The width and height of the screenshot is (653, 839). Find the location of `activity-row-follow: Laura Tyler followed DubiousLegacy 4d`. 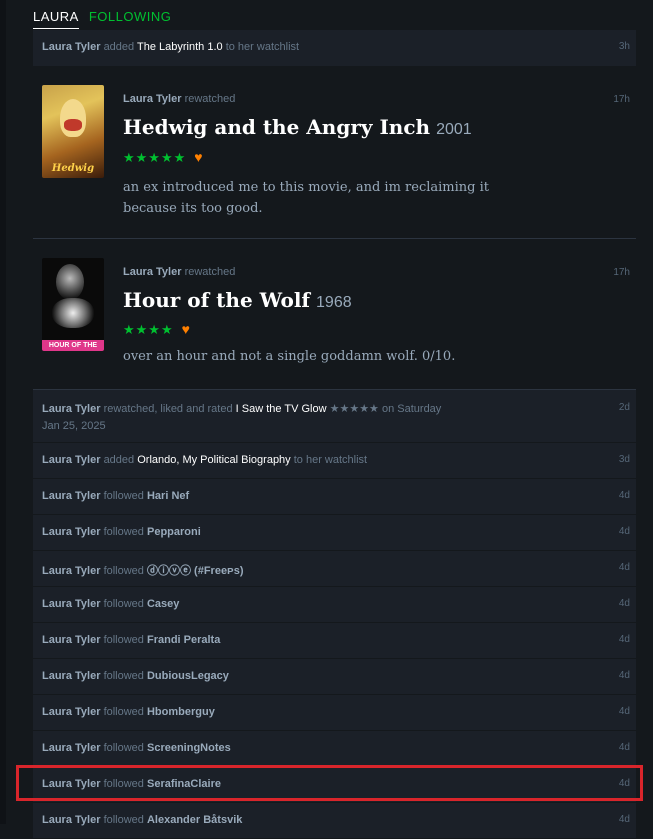

activity-row-follow: Laura Tyler followed DubiousLegacy 4d is located at coordinates (334, 677).